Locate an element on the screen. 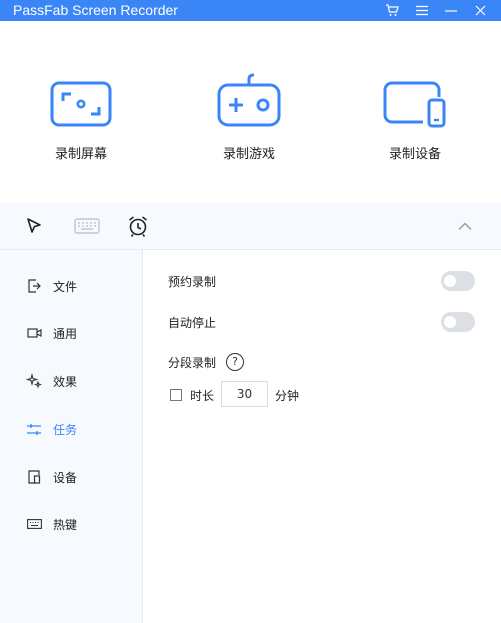  cursor-icon is located at coordinates (34, 226).